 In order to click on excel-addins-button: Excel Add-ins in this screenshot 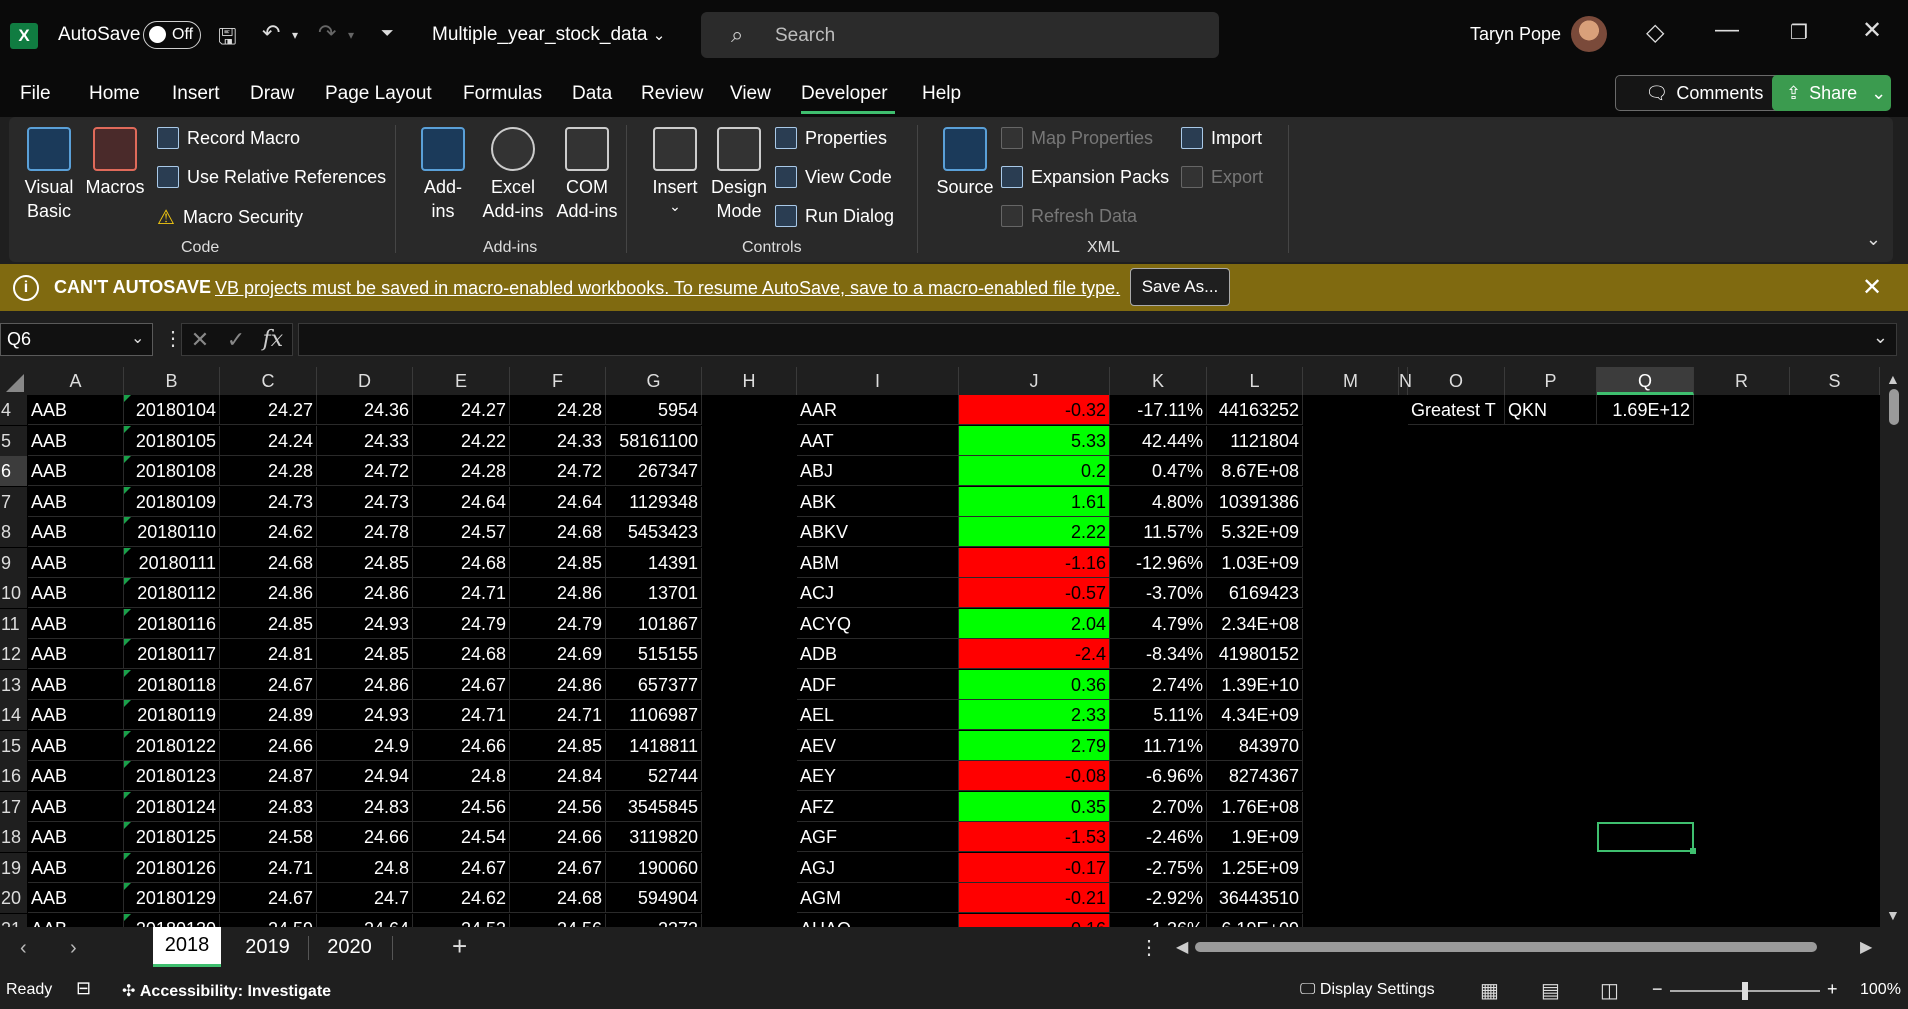, I will do `click(513, 175)`.